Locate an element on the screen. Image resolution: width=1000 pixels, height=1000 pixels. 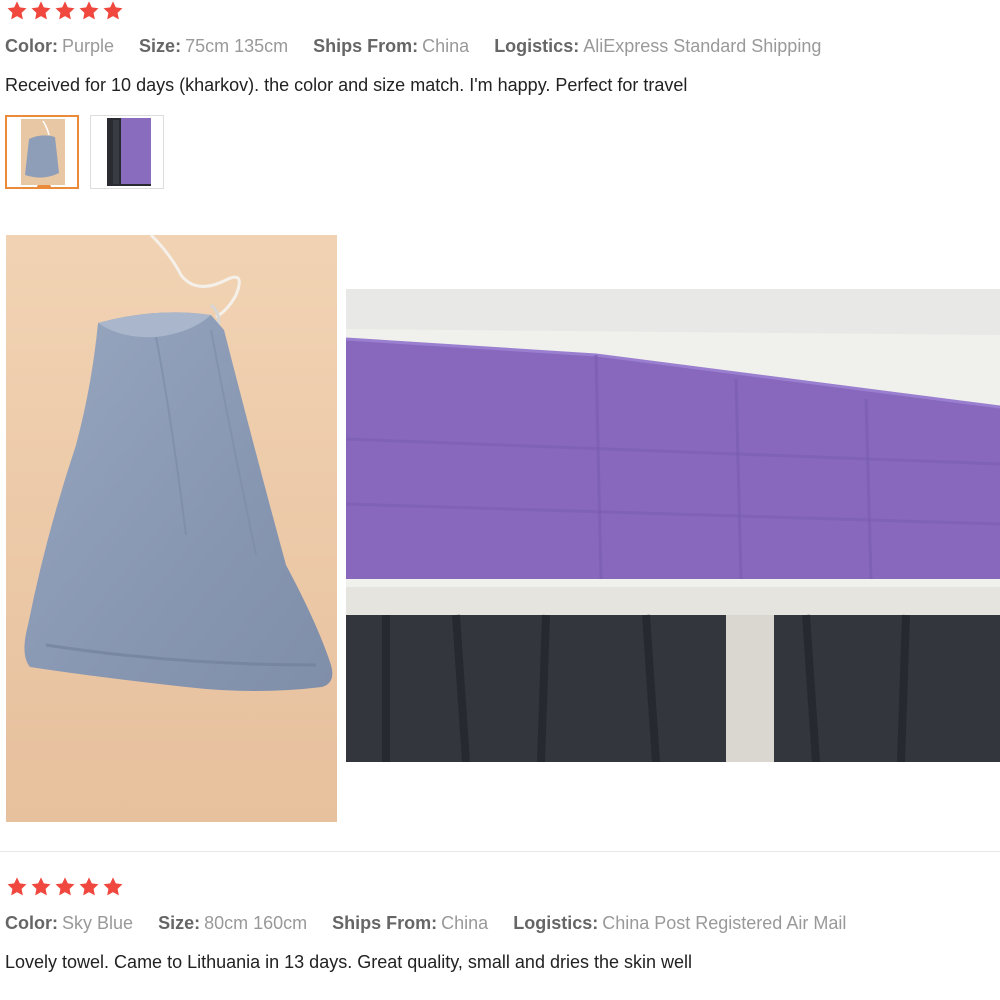
logistics-value: China Post Registered Air Mail is located at coordinates (724, 923).